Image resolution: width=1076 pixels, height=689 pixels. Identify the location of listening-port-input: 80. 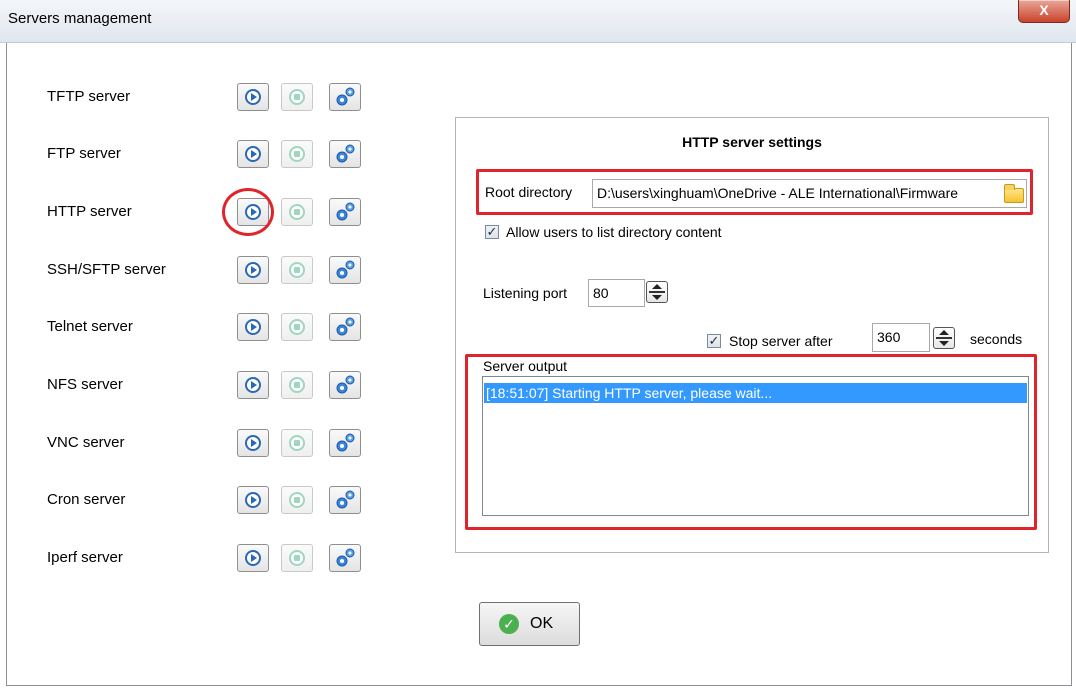
(616, 293).